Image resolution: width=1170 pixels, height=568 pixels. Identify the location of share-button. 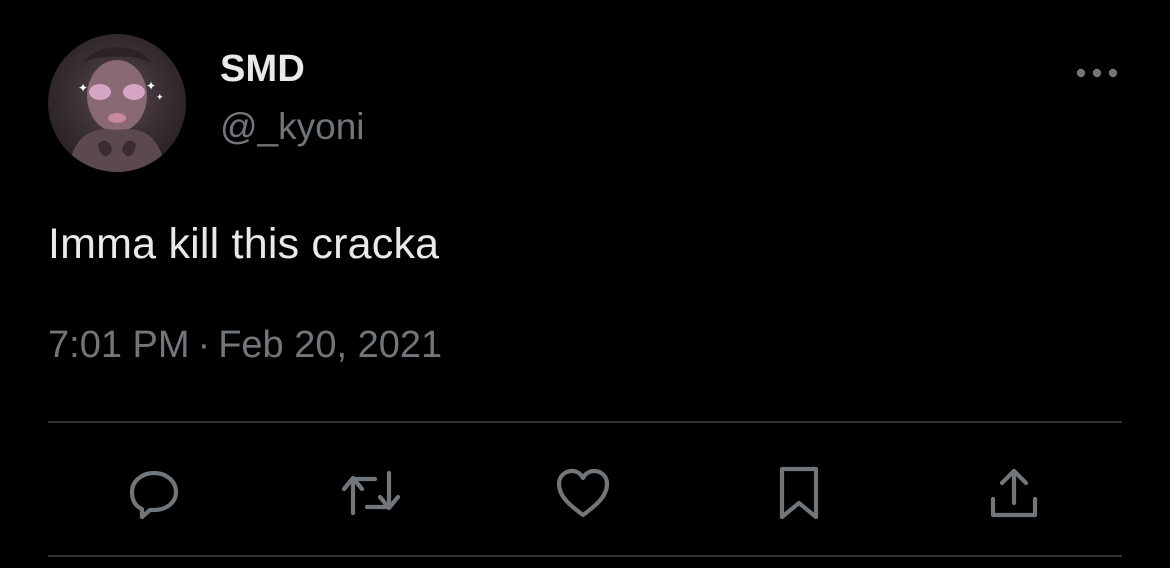
(1014, 493).